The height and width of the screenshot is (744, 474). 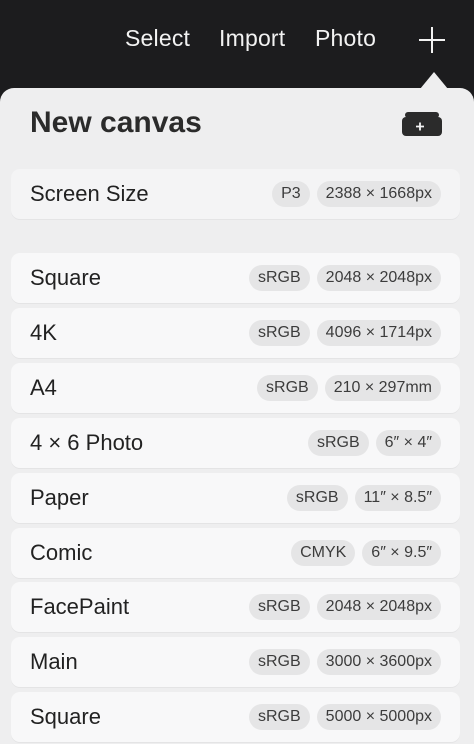 What do you see at coordinates (235, 388) in the screenshot?
I see `preset-row-a4: A4 sRGB 210 × 297mm` at bounding box center [235, 388].